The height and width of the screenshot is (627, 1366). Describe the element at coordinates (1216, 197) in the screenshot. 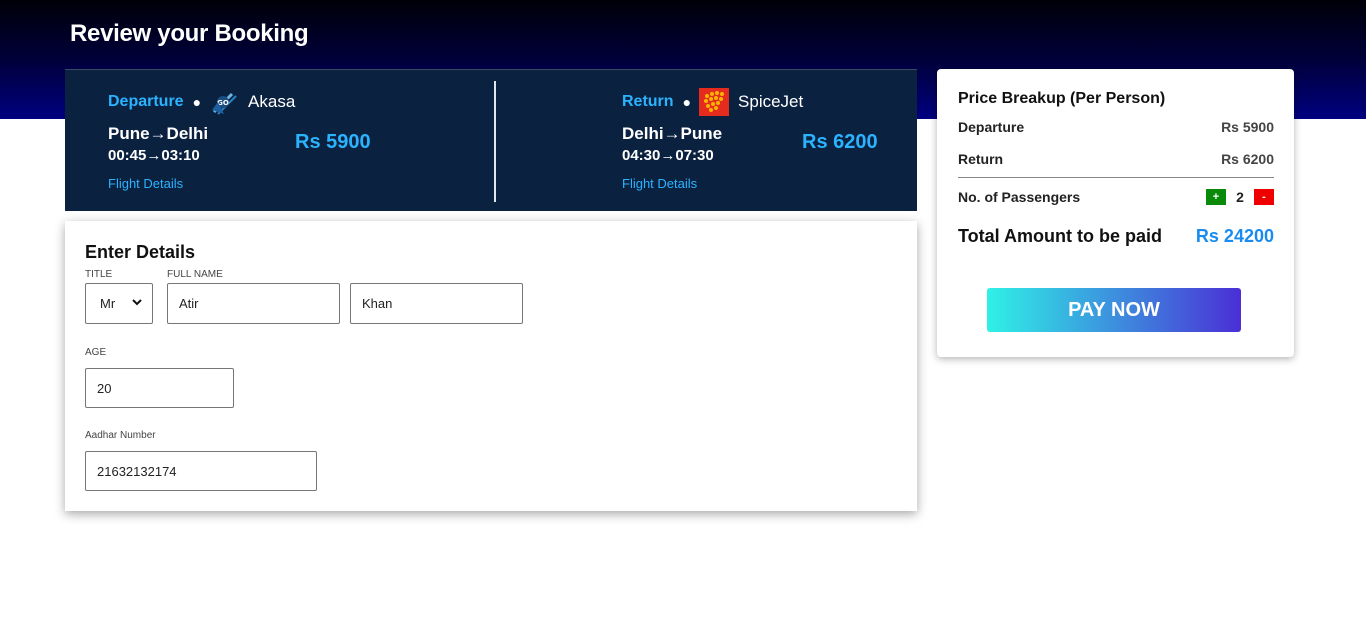

I see `add-passenger-button: +` at that location.